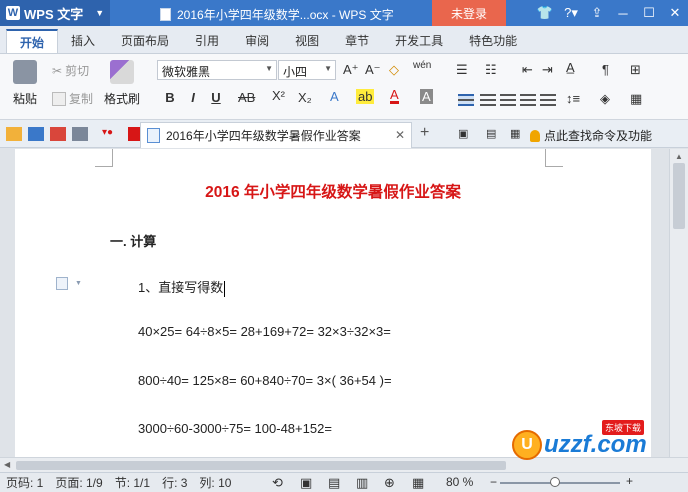  I want to click on font-size-select: 小四 ▼, so click(307, 70).